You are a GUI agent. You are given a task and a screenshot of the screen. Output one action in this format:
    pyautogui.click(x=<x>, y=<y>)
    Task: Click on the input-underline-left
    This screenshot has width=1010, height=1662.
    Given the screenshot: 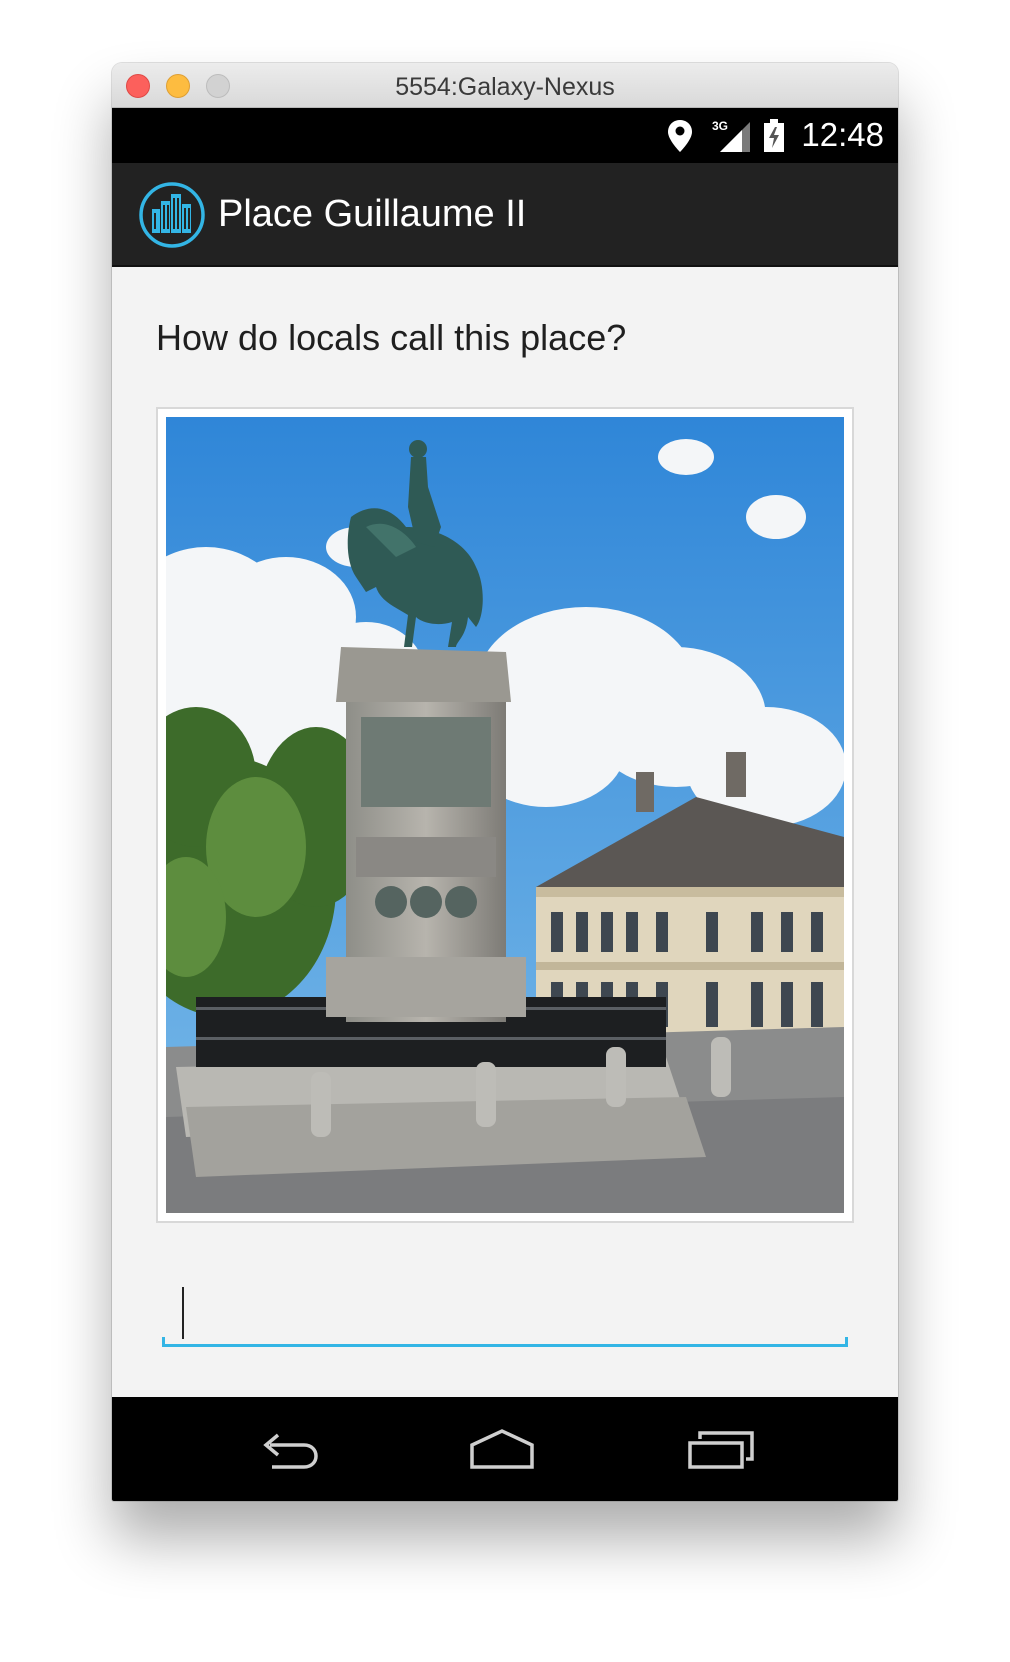 What is the action you would take?
    pyautogui.click(x=163, y=1342)
    